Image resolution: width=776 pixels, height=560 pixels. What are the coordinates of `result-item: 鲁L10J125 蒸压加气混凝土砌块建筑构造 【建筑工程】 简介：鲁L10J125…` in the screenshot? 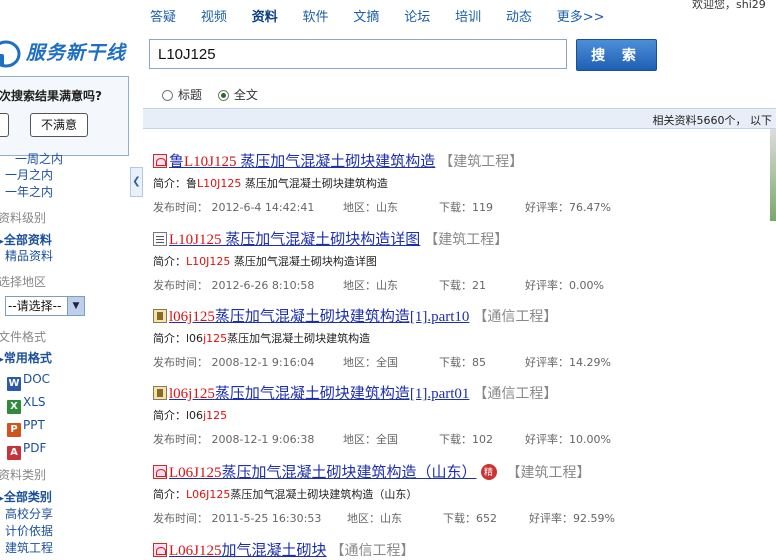 It's located at (459, 182).